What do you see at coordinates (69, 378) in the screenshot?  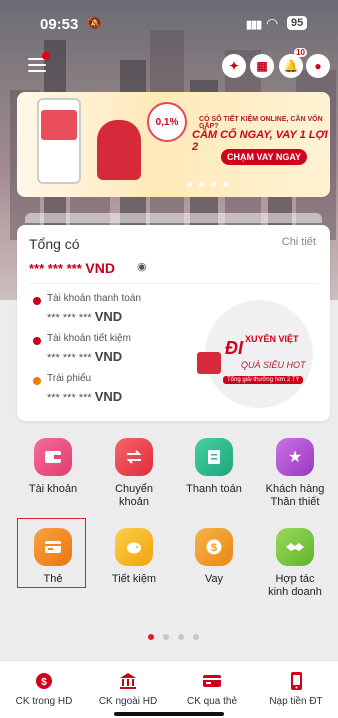 I see `account-label: Trái phiếu` at bounding box center [69, 378].